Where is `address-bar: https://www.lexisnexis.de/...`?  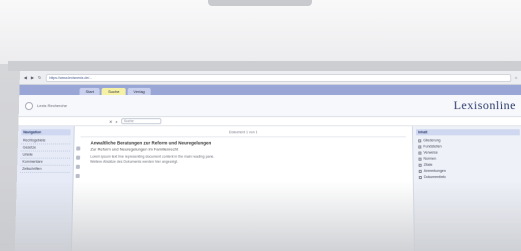
address-bar: https://www.lexisnexis.de/... is located at coordinates (278, 77).